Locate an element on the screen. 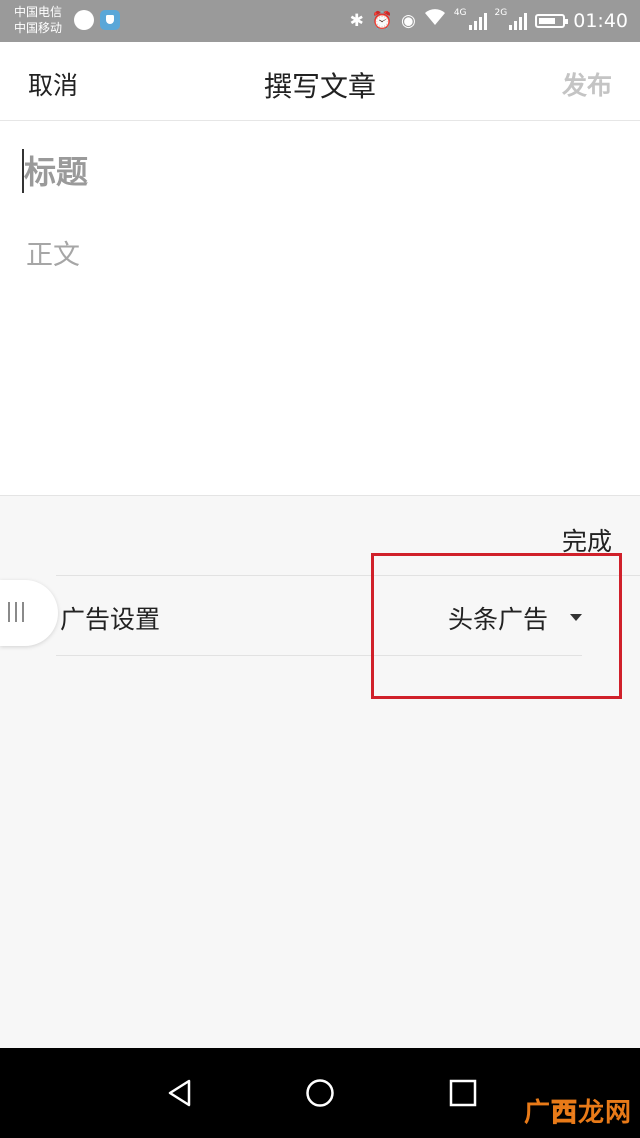 The image size is (640, 1138). navigation-bar: 广西龙网 is located at coordinates (320, 1093).